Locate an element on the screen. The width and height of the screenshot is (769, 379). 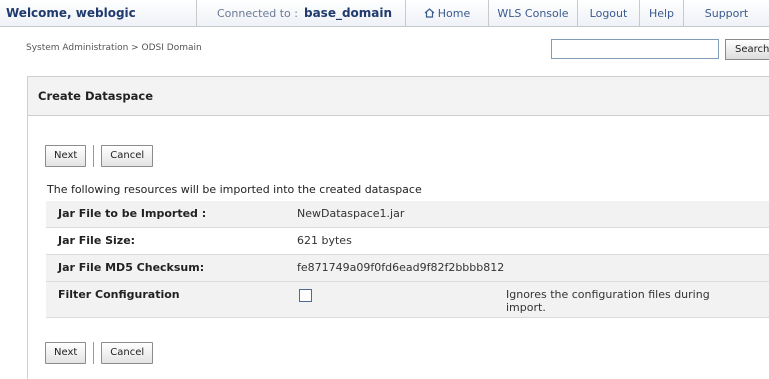
filter-configuration-checkbox is located at coordinates (305, 295).